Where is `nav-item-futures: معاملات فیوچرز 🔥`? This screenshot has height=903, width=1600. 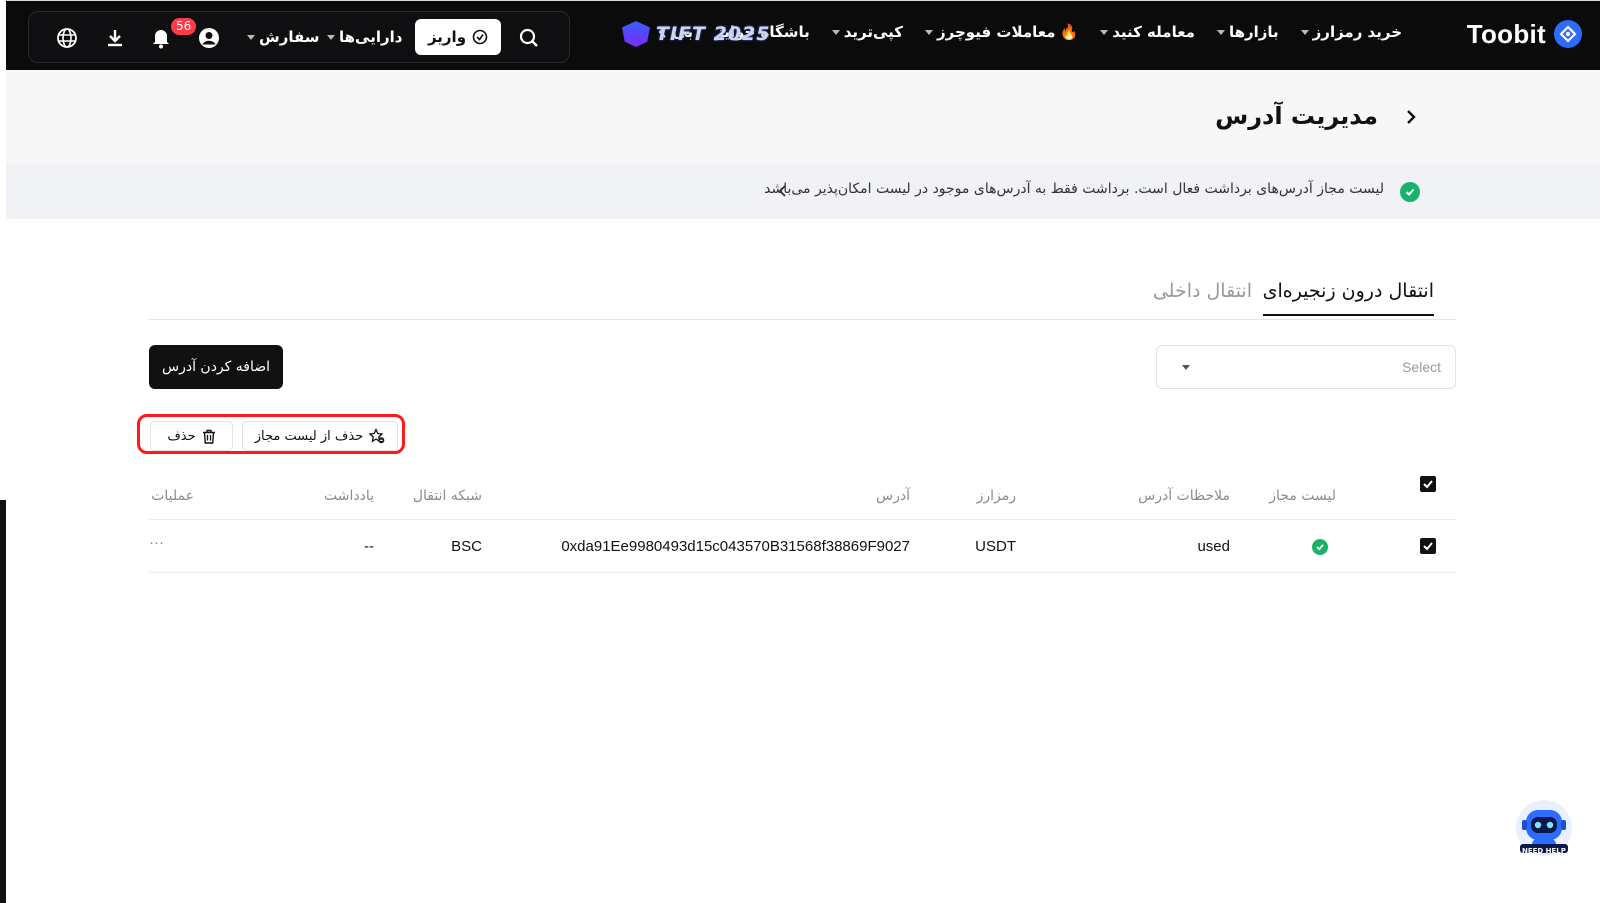
nav-item-futures: معاملات فیوچرز 🔥 is located at coordinates (1001, 32).